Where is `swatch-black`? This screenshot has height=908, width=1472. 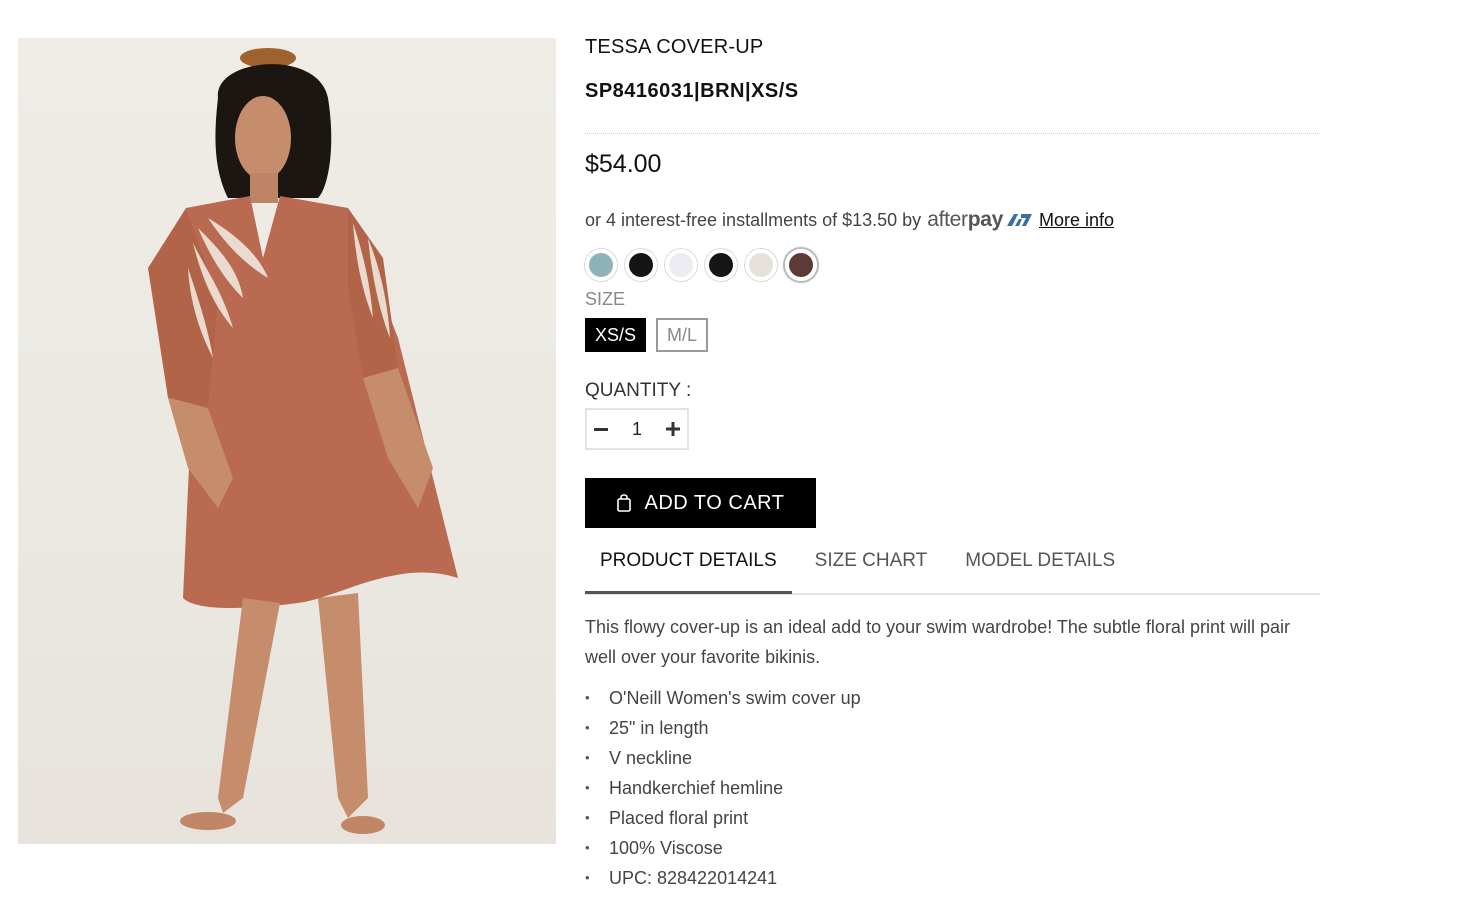 swatch-black is located at coordinates (641, 265).